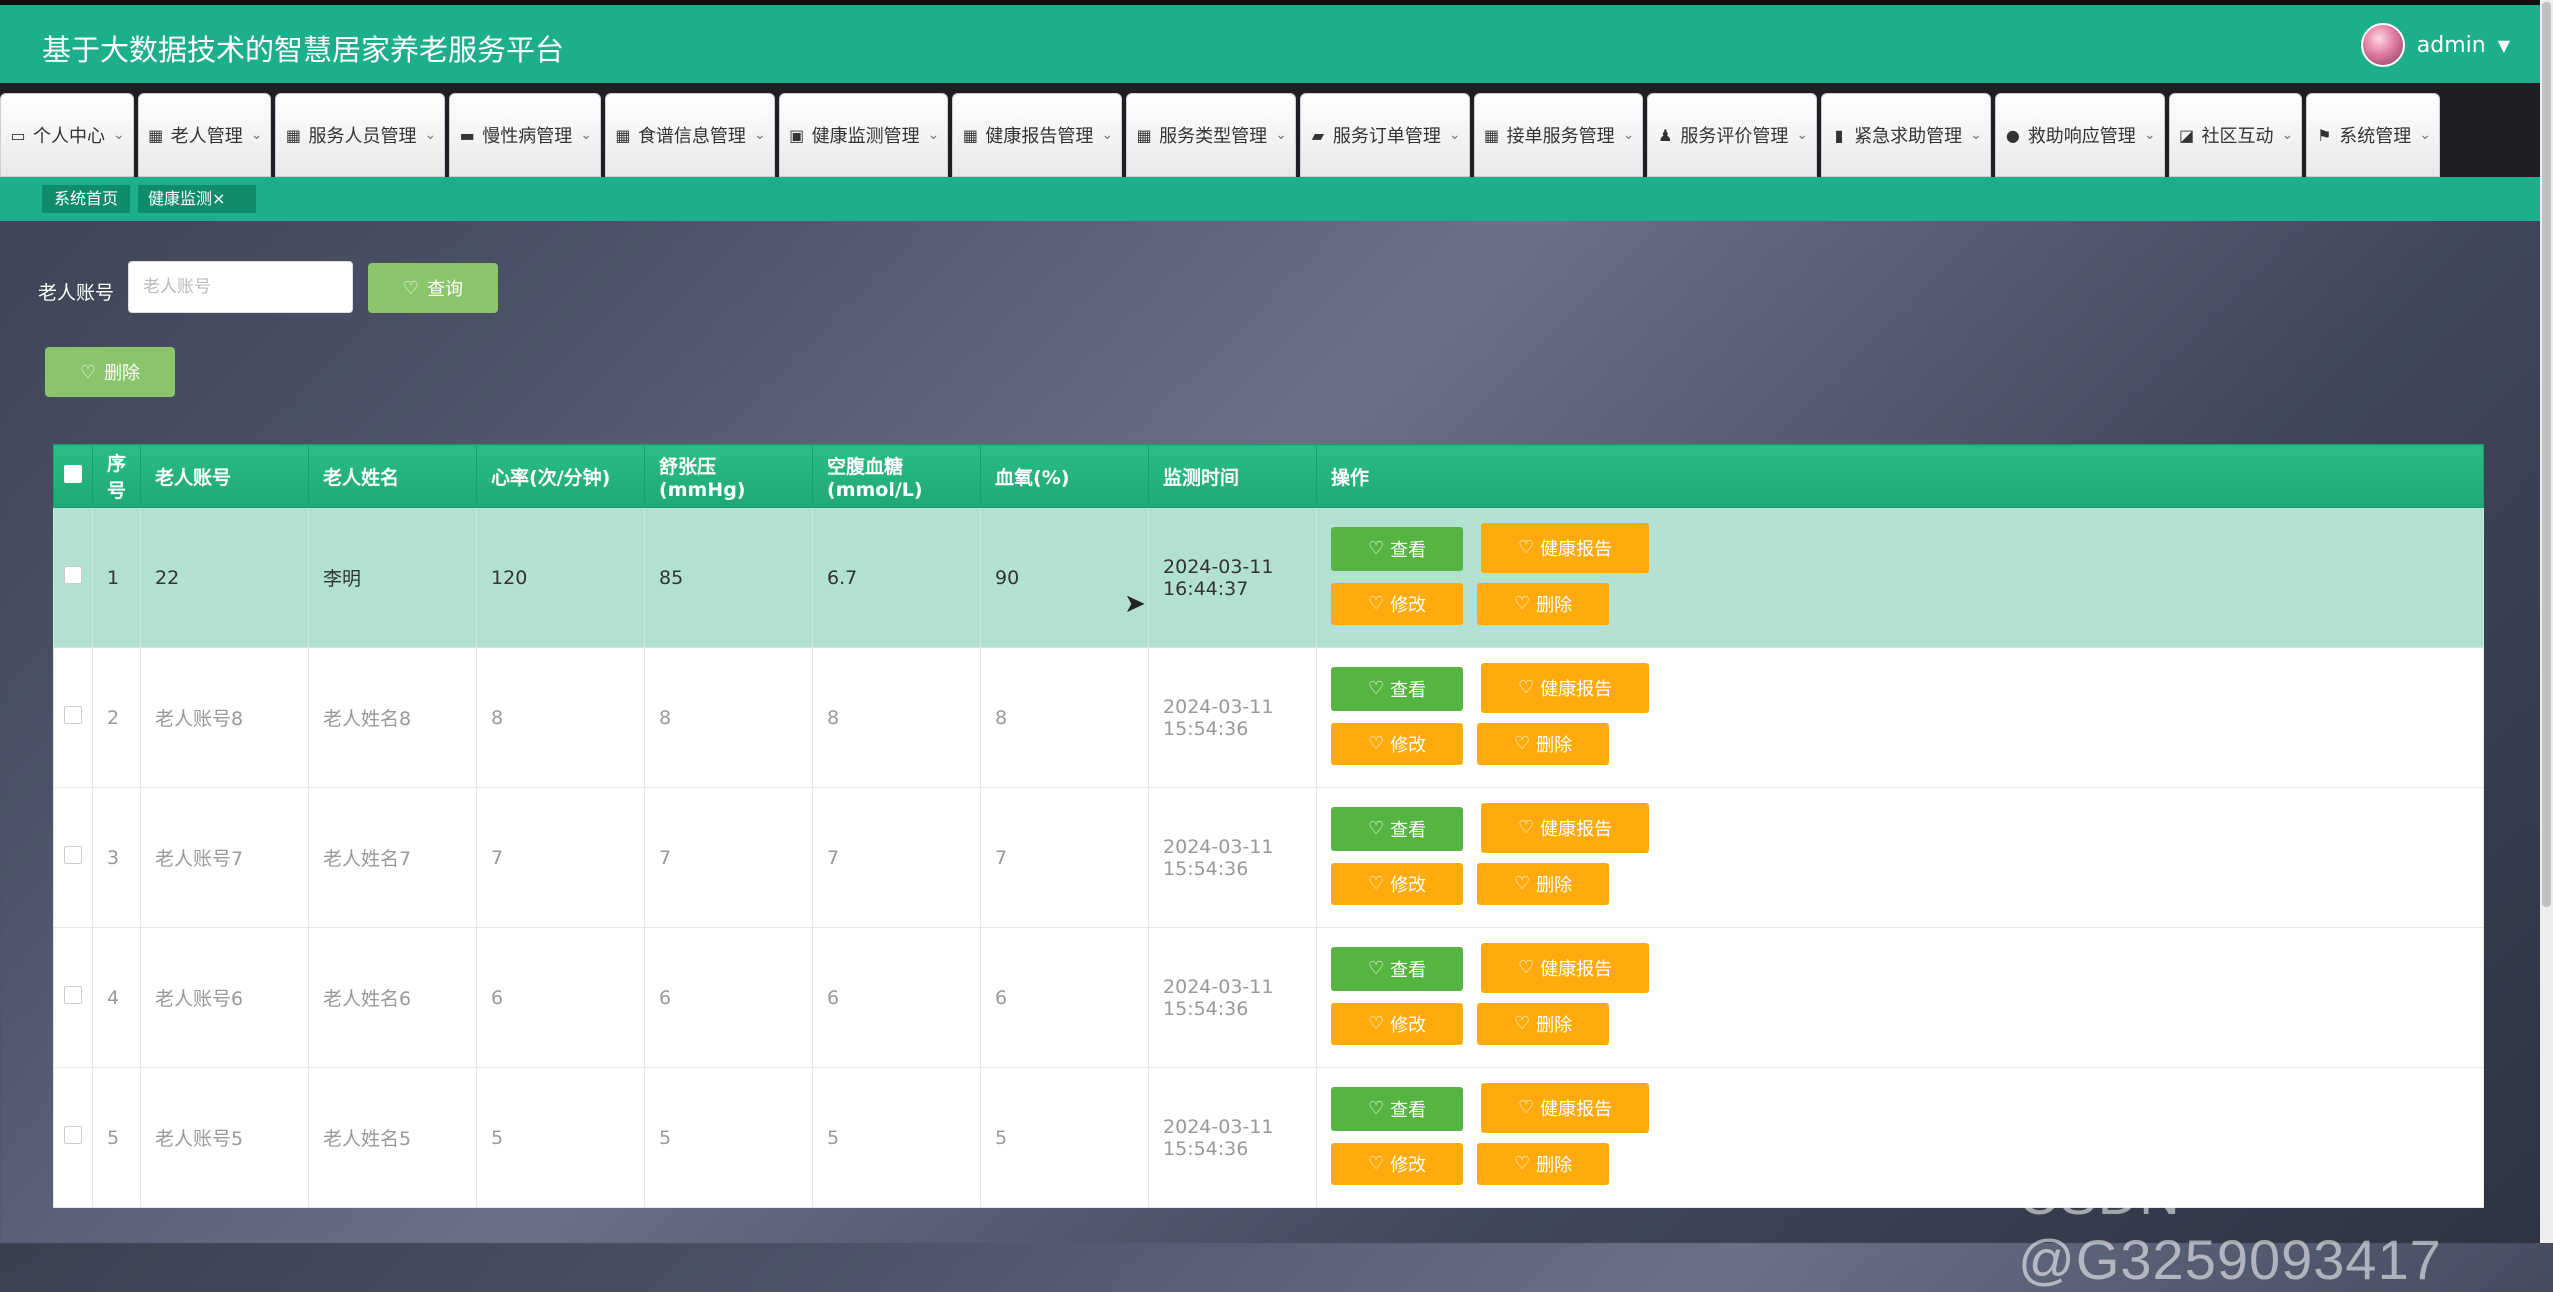 The image size is (2553, 1292). I want to click on nav-item-label: 服务类型管理, so click(1213, 136).